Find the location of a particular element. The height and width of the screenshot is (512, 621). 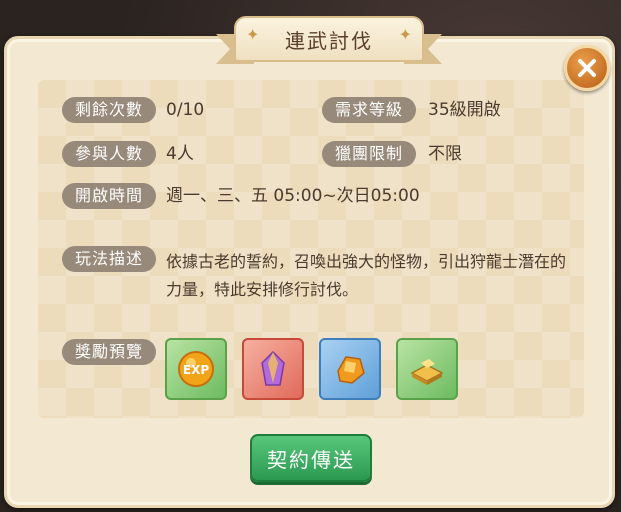

reward-slot-purple-crystal is located at coordinates (273, 369).